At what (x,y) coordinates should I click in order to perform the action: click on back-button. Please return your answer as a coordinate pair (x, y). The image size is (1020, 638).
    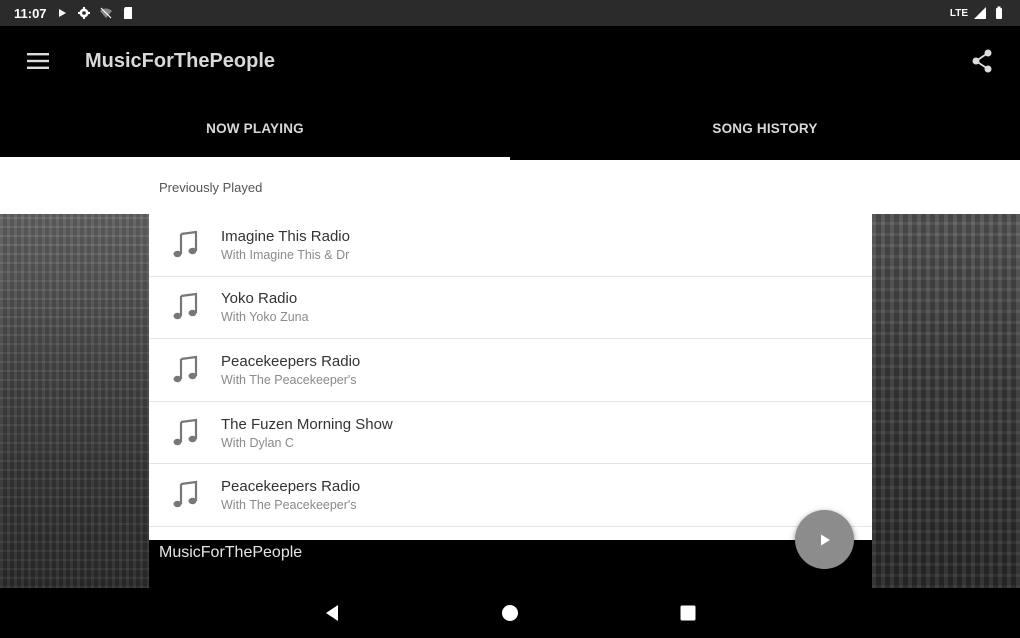
    Looking at the image, I should click on (332, 613).